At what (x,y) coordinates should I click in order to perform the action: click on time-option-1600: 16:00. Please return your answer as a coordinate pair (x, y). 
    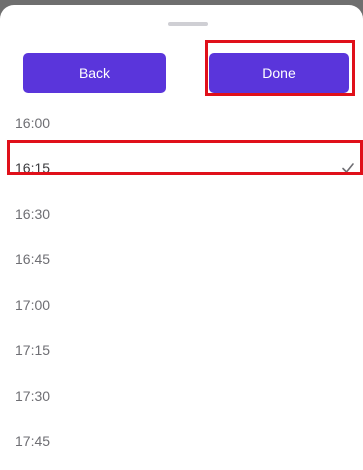
    Looking at the image, I should click on (181, 123).